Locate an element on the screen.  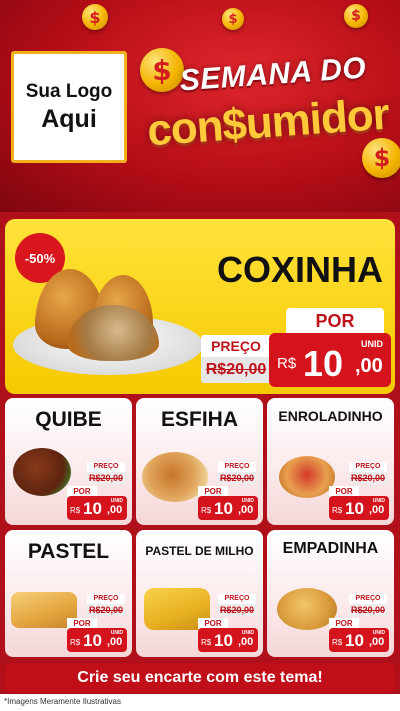
product-name: ESFIHA is located at coordinates (199, 419).